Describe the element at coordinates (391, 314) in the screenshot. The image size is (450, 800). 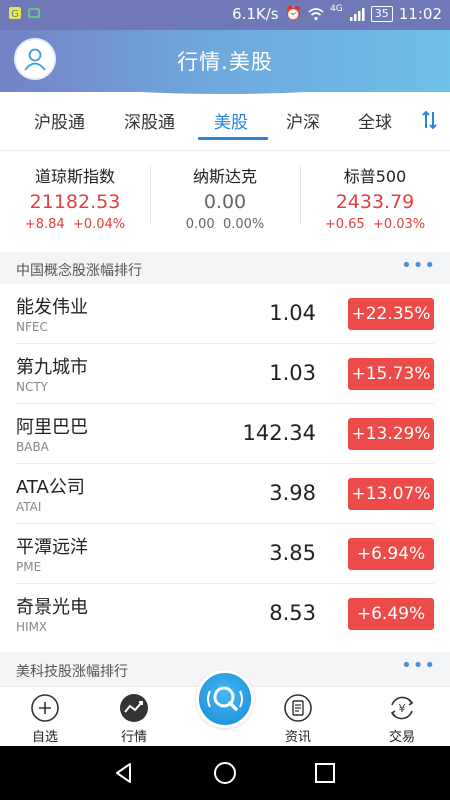
I see `change-badge: +22.35%` at that location.